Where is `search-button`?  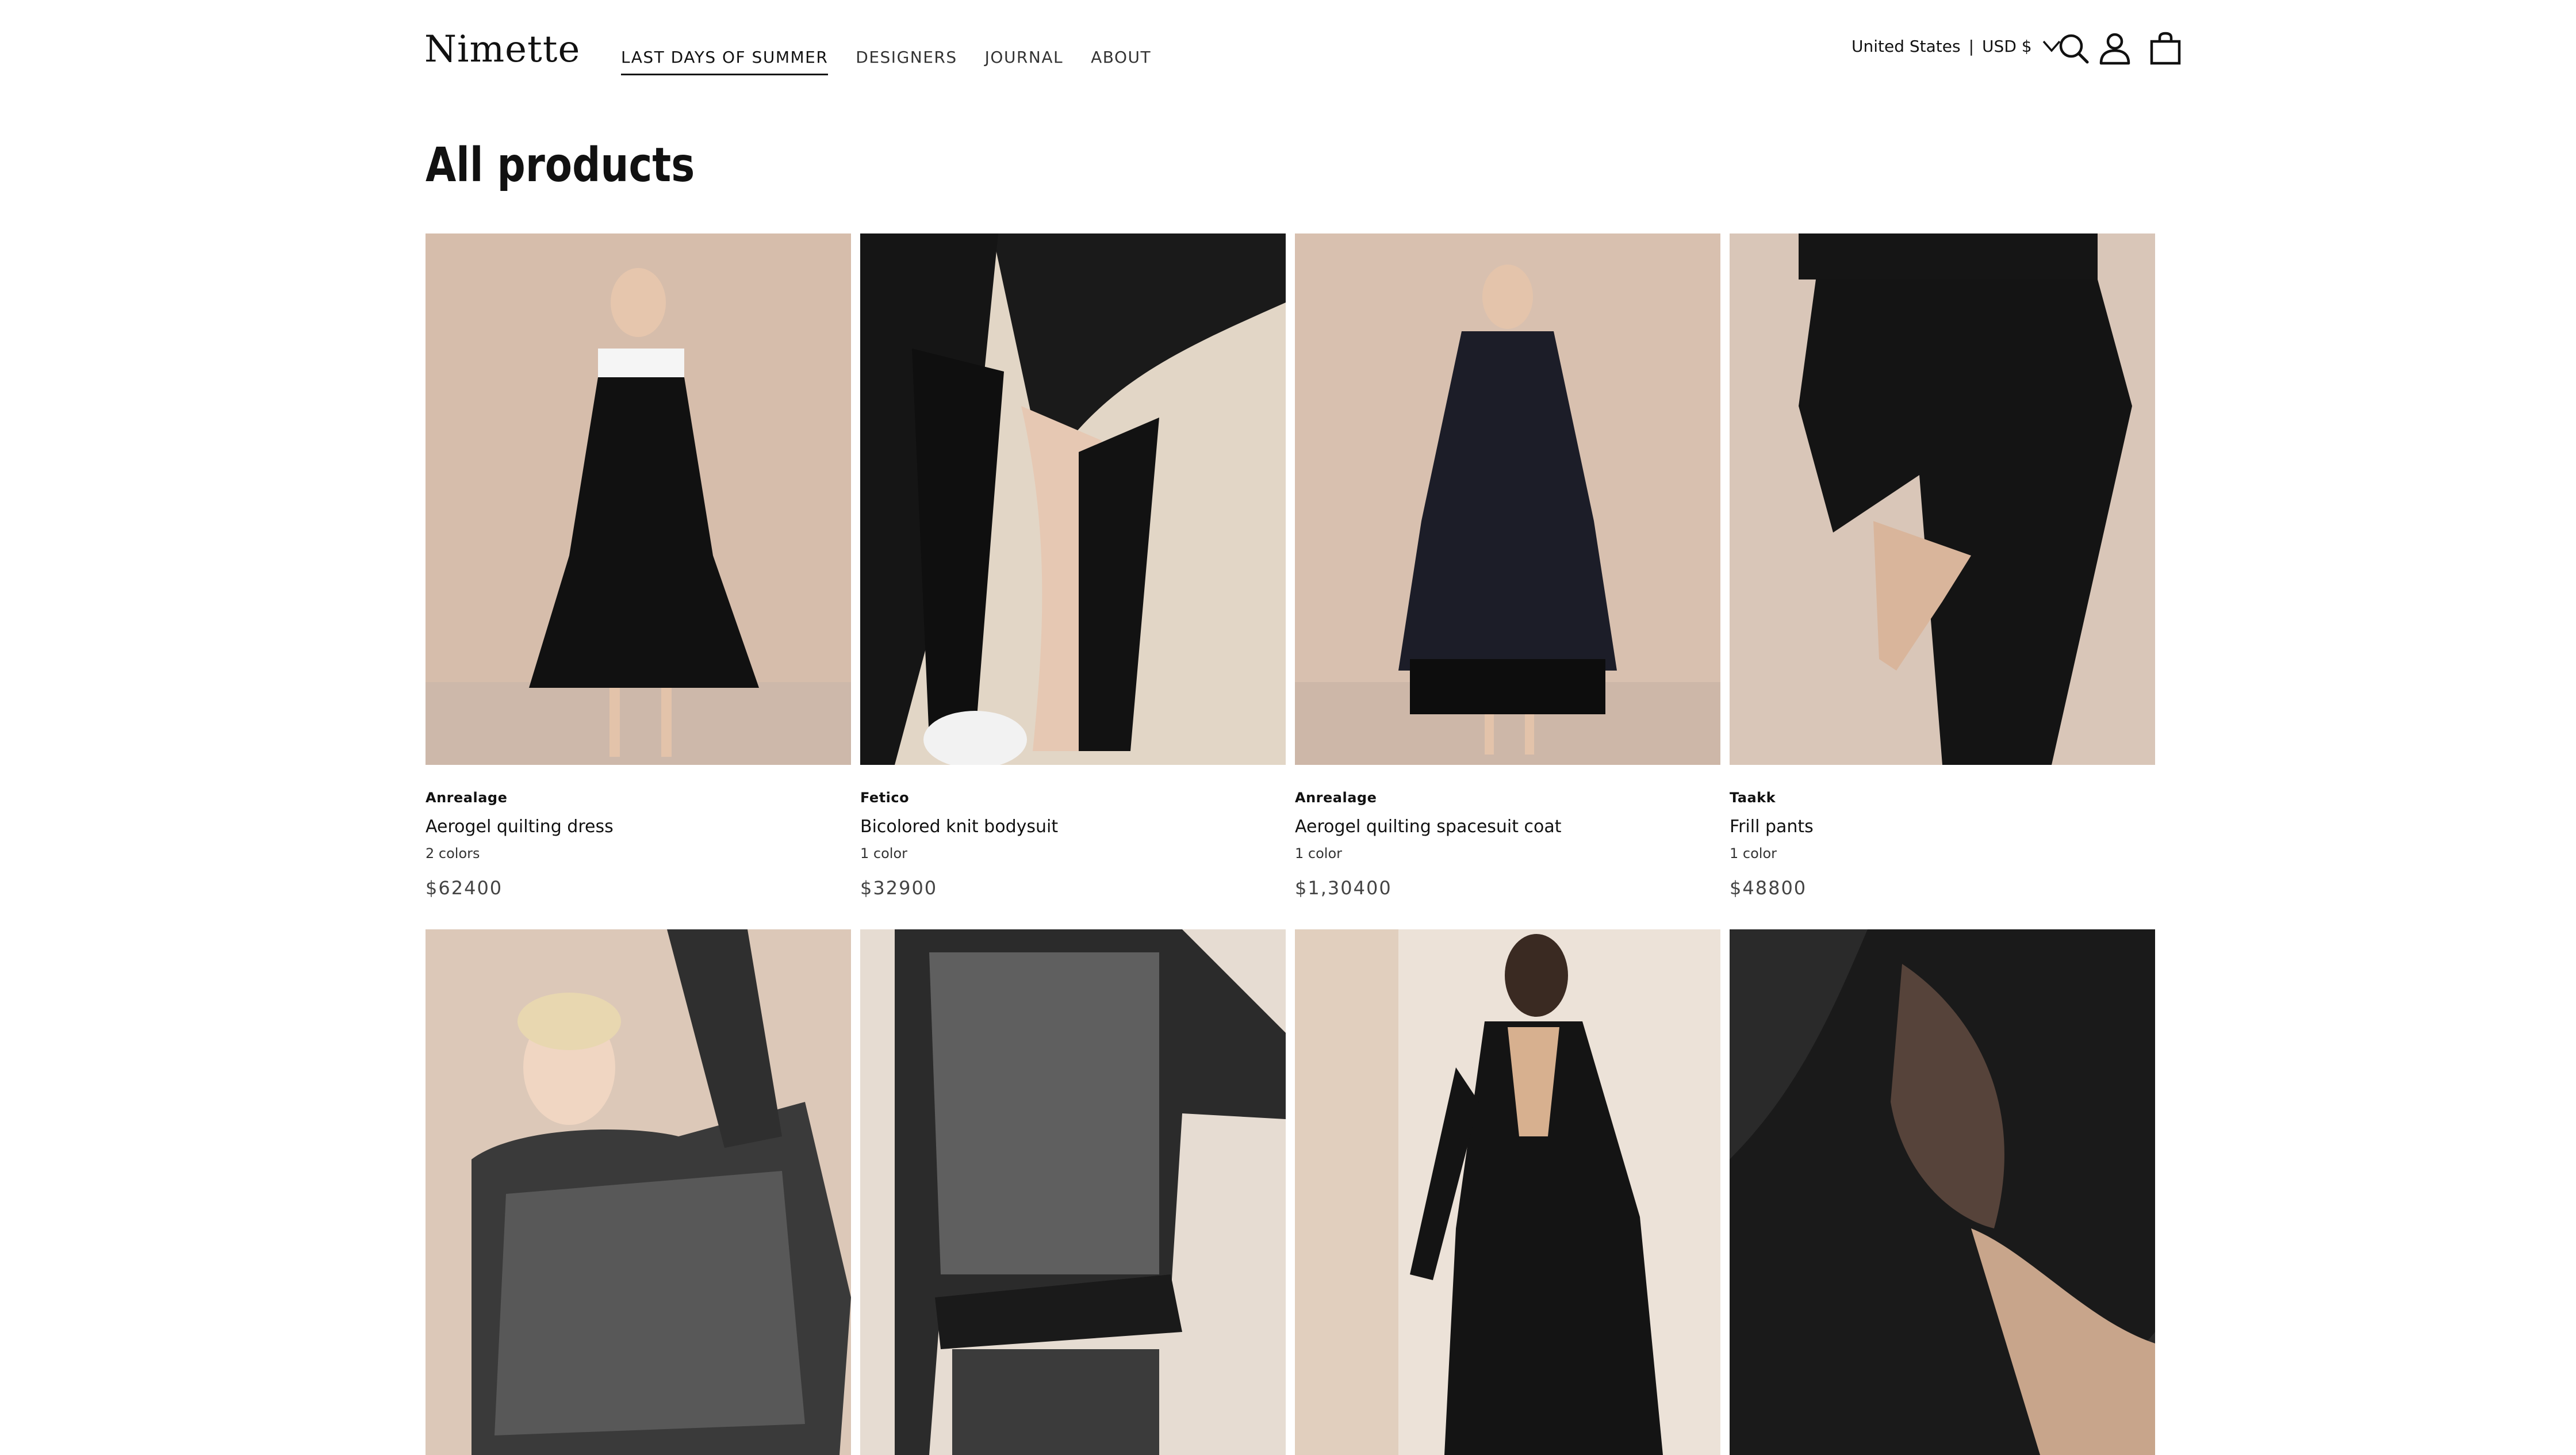 search-button is located at coordinates (2073, 48).